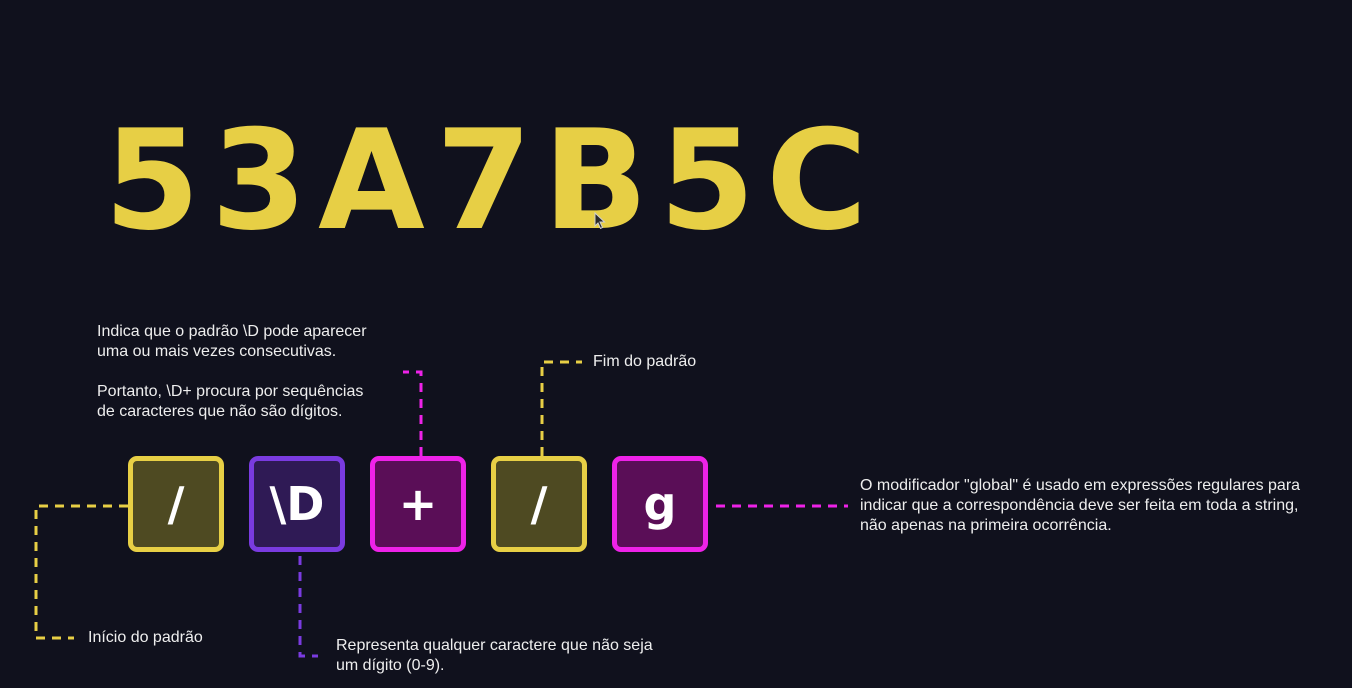 The height and width of the screenshot is (688, 1352). I want to click on close-slash-label: /, so click(539, 504).